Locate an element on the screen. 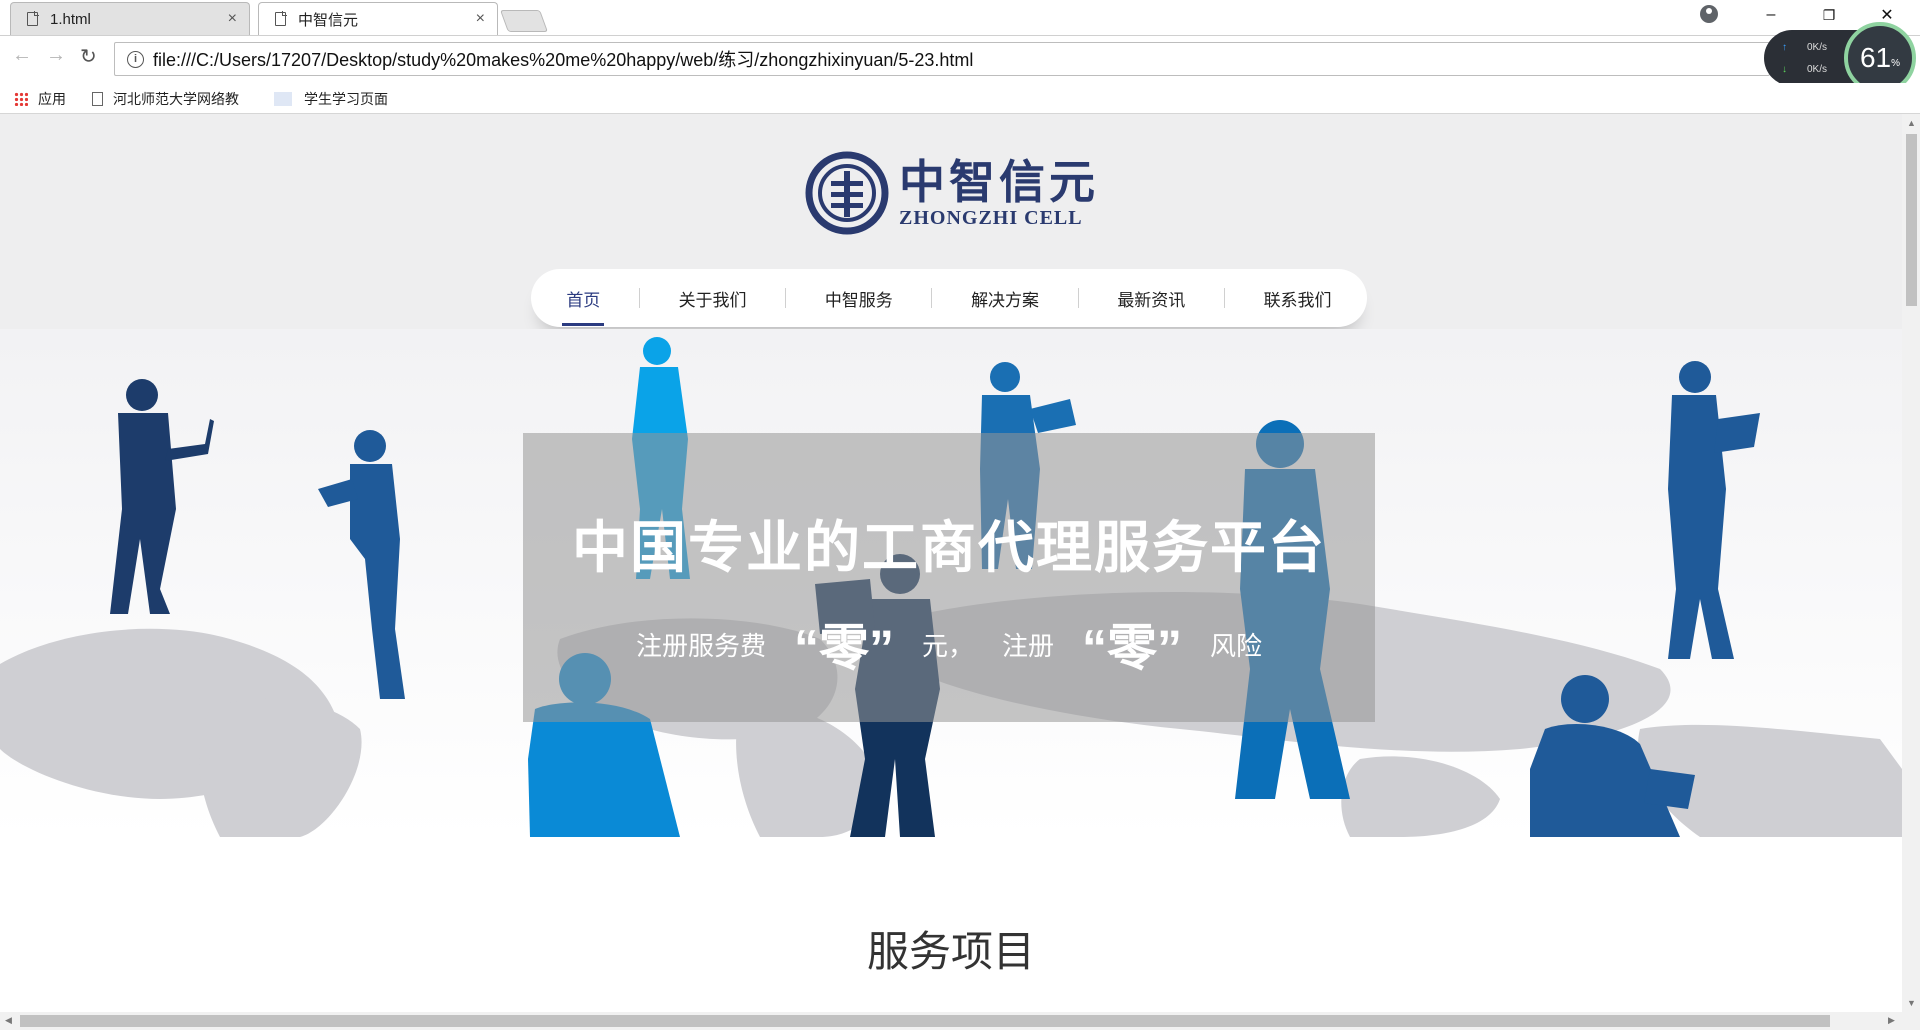 The height and width of the screenshot is (1030, 1920). hero-subline: 注册服务费 “零” 元， 注册 “零” 风险 is located at coordinates (949, 644).